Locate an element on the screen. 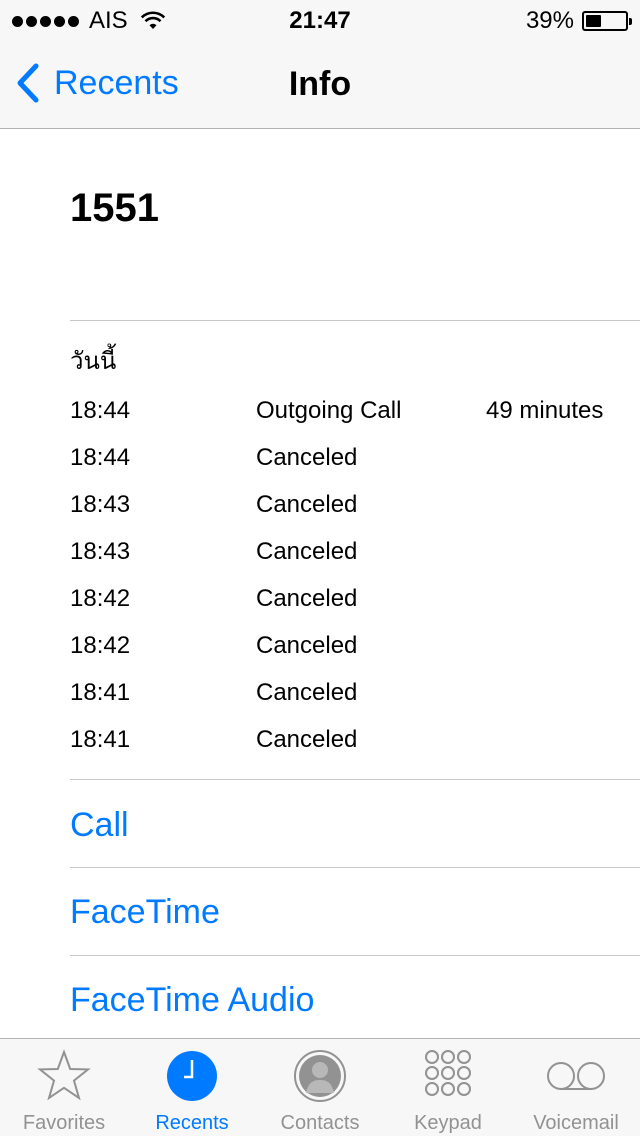  tab-recents: Recents is located at coordinates (192, 1087).